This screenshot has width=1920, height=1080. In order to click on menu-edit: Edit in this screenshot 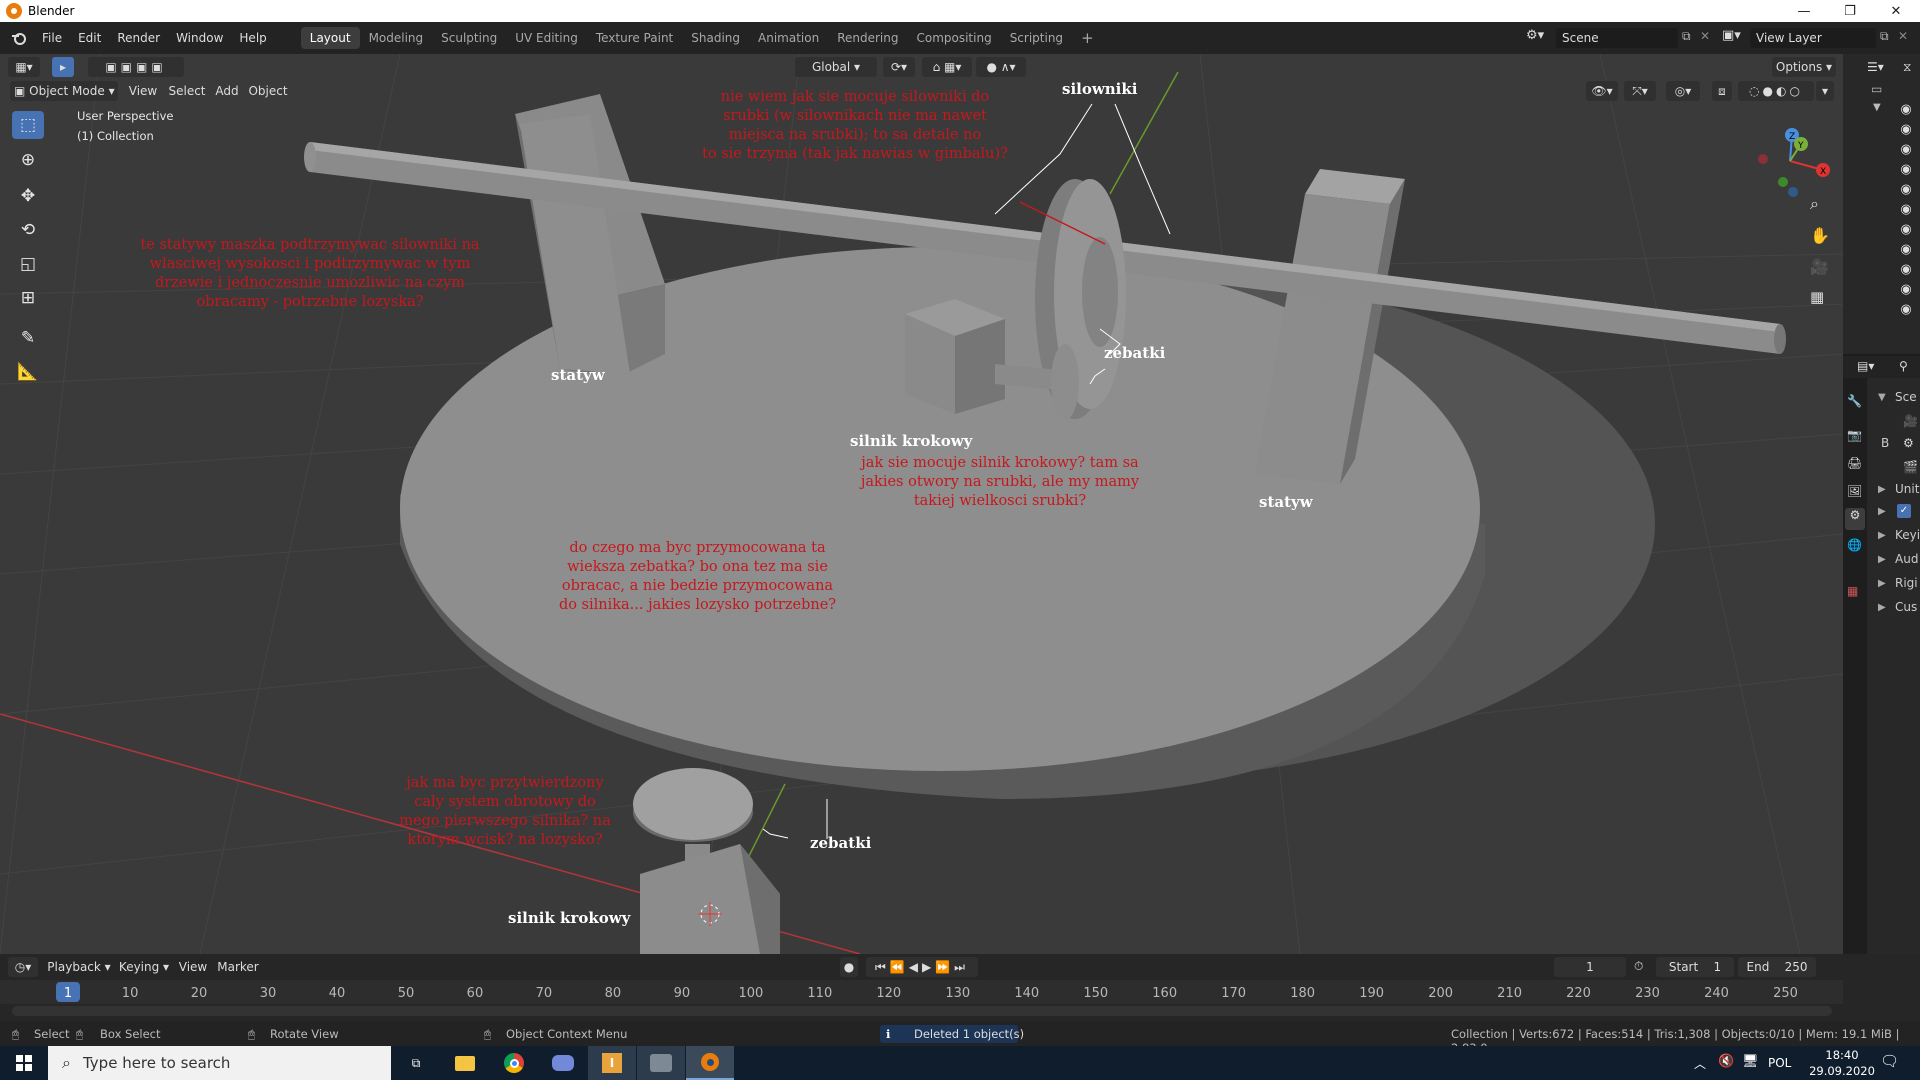, I will do `click(89, 38)`.